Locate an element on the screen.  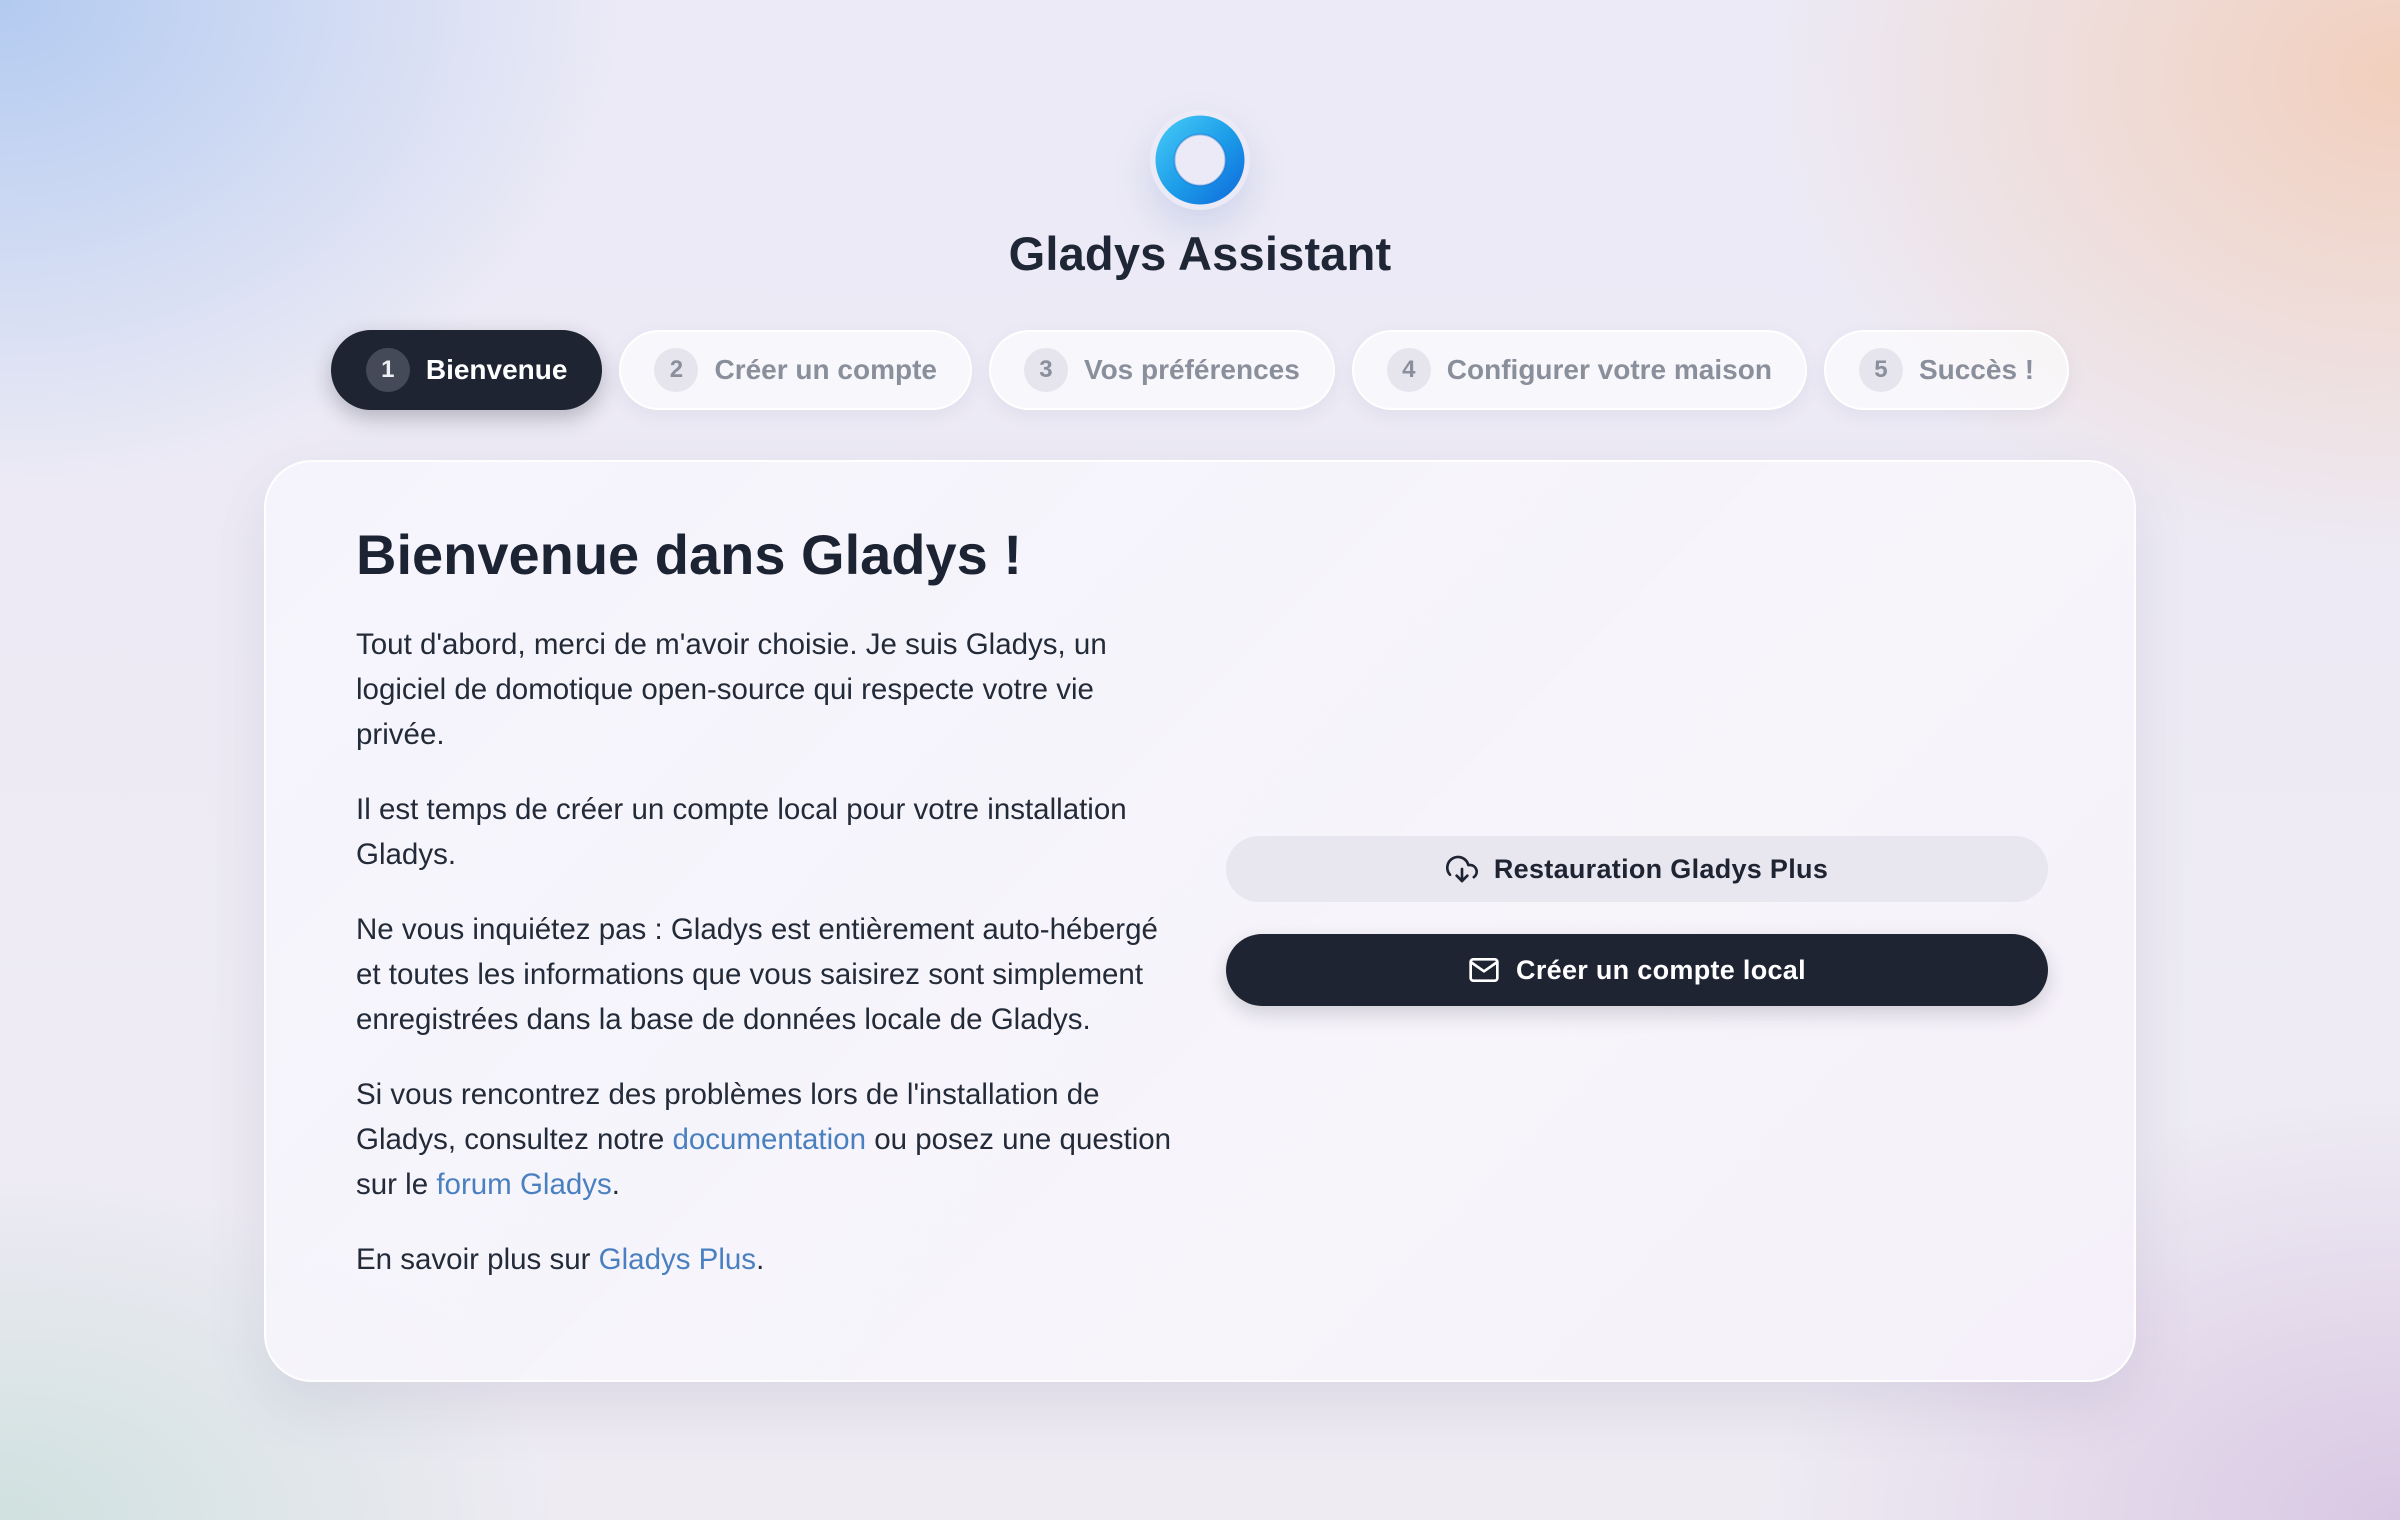
documentation-link: documentation is located at coordinates (769, 1139).